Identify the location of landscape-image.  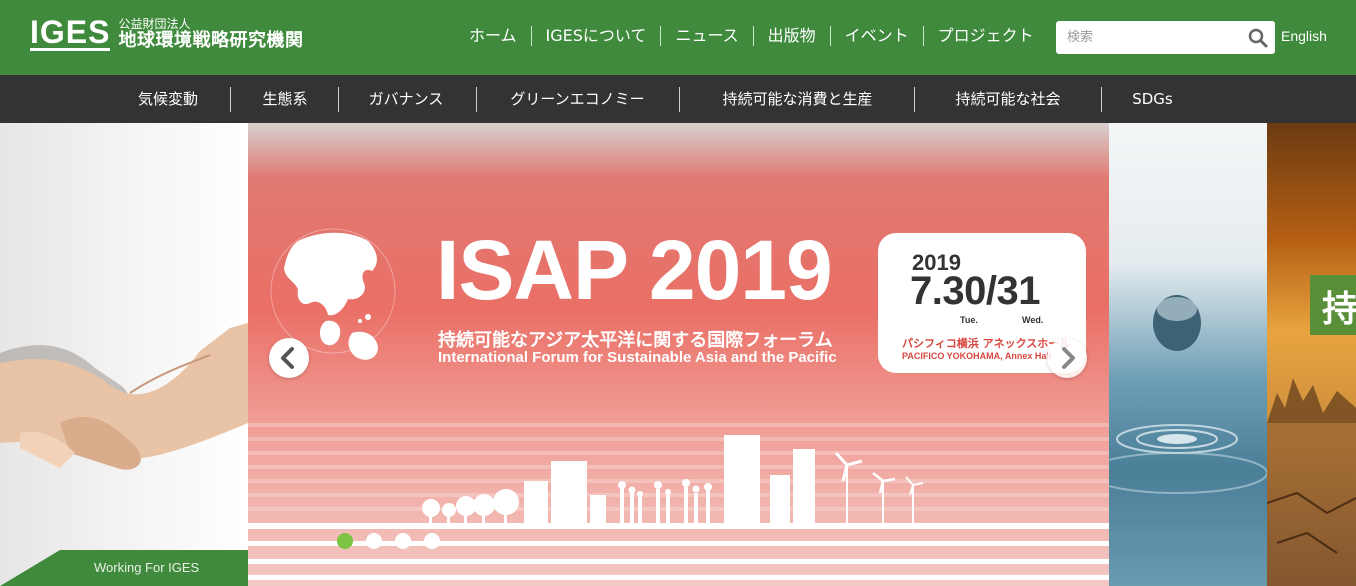
(1311, 482).